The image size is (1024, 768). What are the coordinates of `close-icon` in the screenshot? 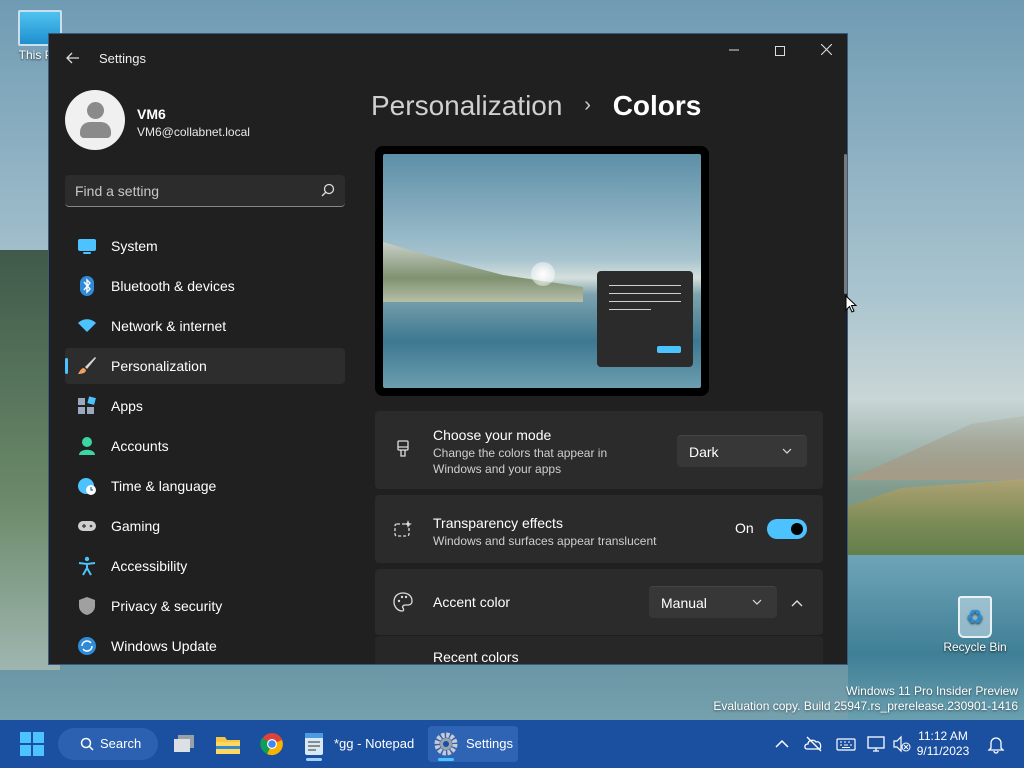 It's located at (826, 49).